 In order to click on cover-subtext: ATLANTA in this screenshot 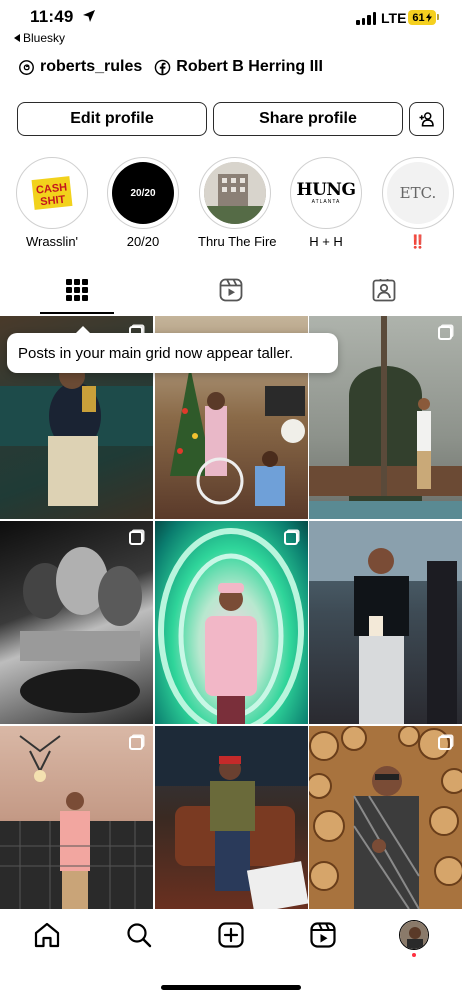, I will do `click(326, 201)`.